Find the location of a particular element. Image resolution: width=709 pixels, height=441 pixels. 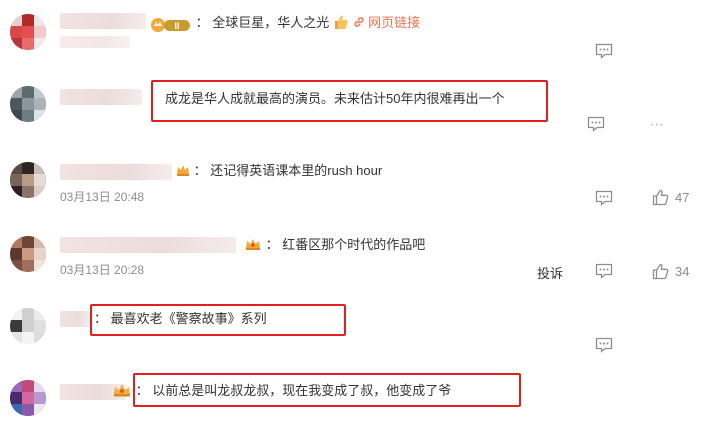

comment-text-line: ： 红番区那个时代的作品吧 is located at coordinates (334, 245).